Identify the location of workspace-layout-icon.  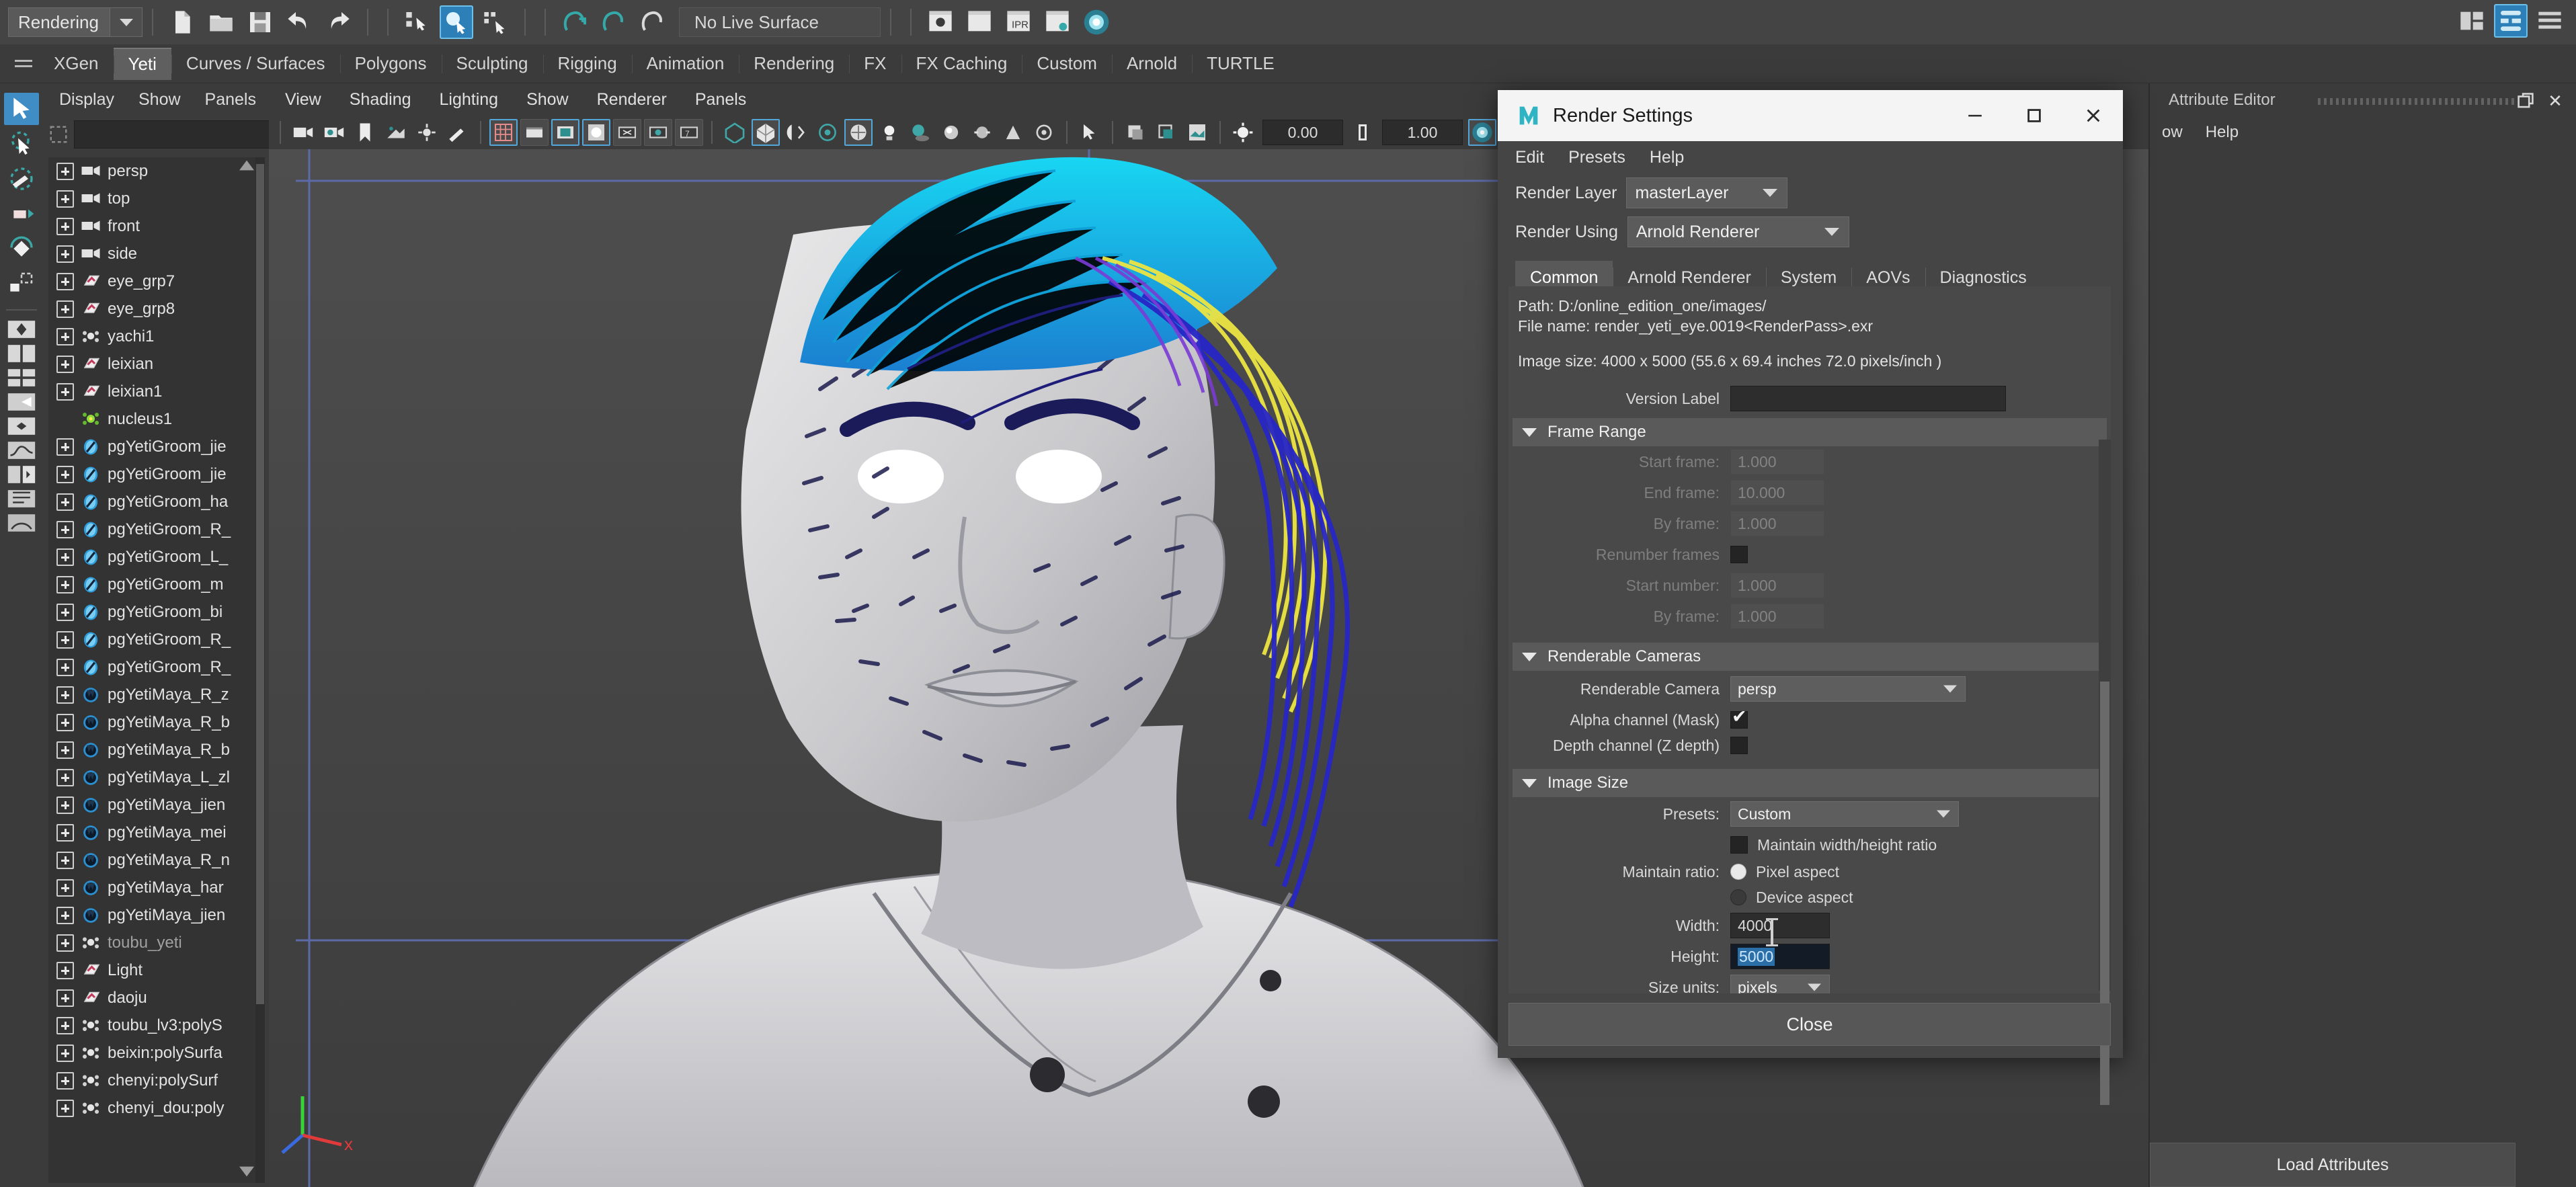
(2472, 21).